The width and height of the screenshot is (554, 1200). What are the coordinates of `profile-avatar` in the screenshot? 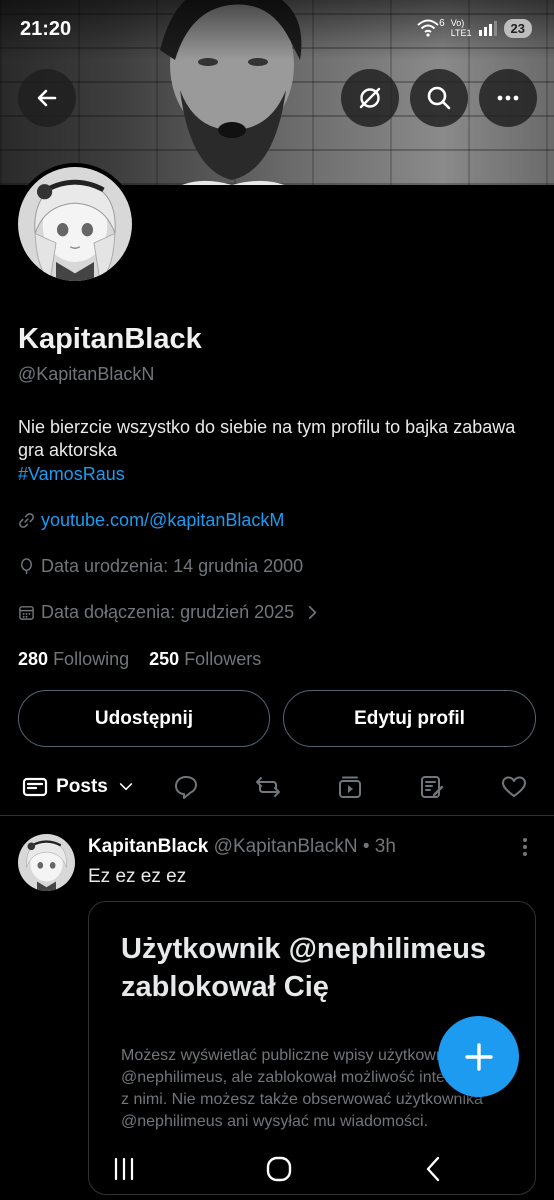 It's located at (75, 224).